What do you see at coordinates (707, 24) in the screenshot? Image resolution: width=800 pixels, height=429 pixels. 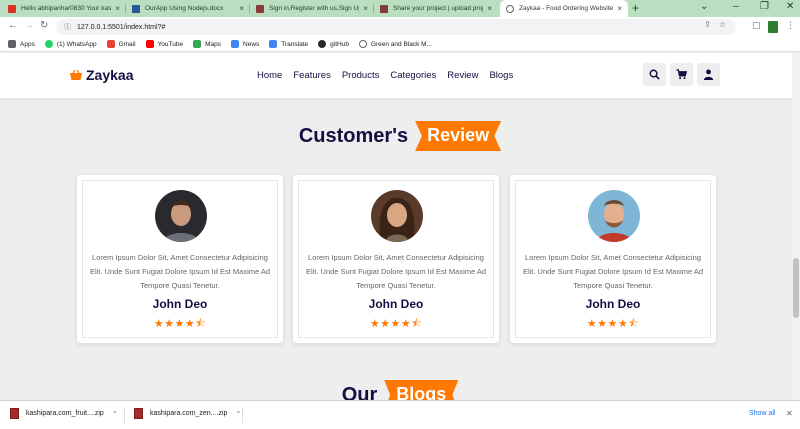 I see `share-icon: ⇪` at bounding box center [707, 24].